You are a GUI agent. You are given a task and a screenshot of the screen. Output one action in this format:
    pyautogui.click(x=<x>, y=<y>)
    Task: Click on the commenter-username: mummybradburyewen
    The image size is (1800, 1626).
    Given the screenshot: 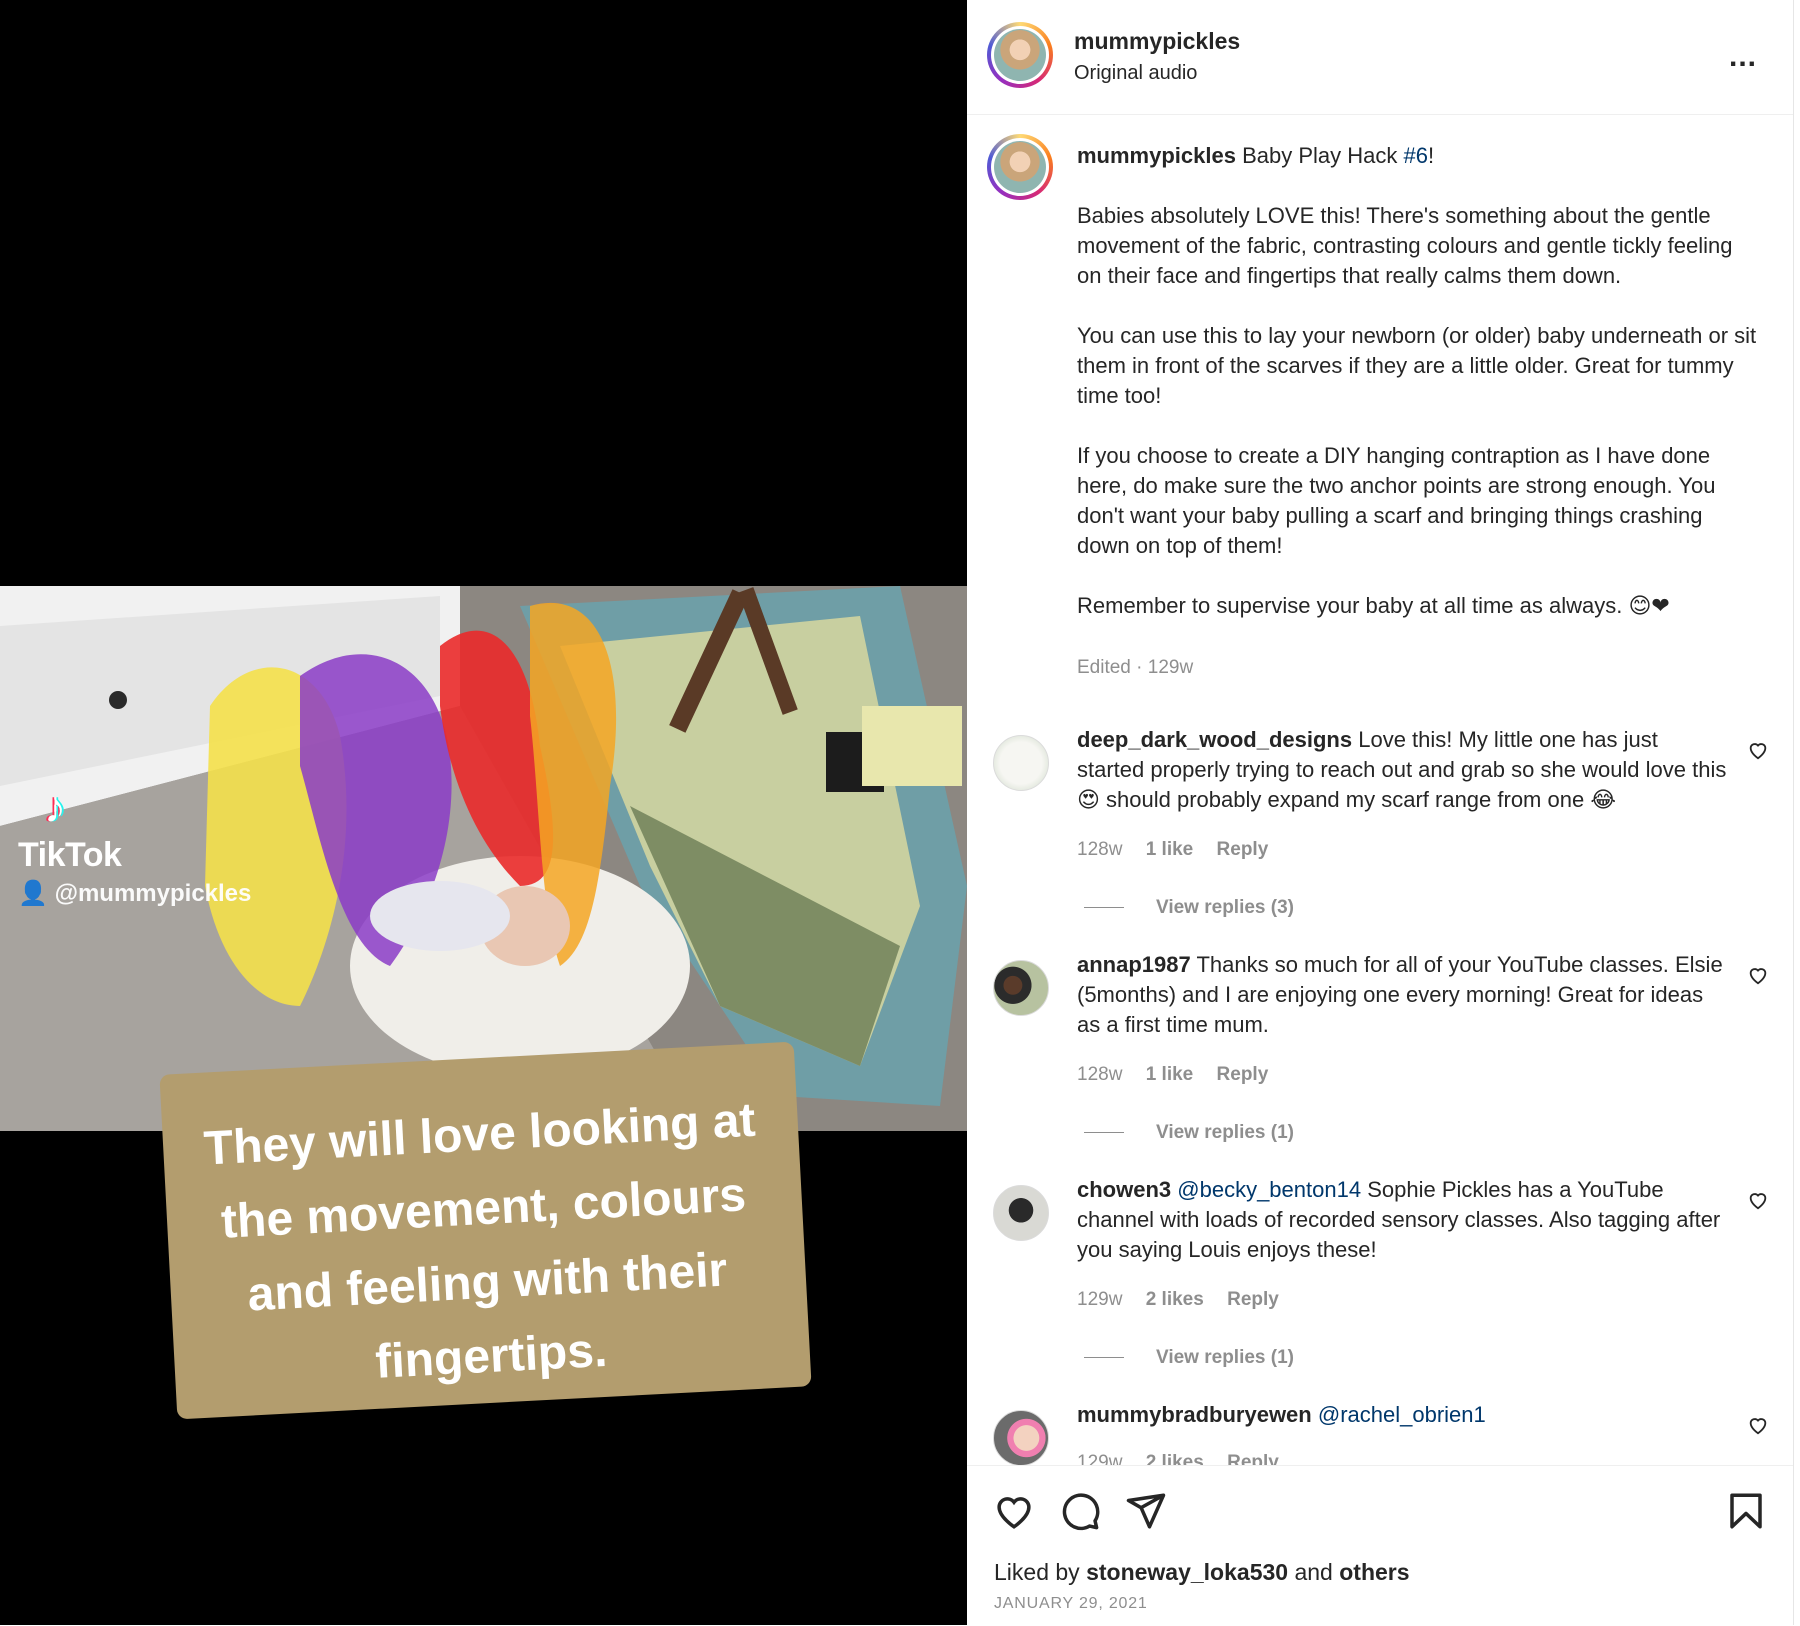 What is the action you would take?
    pyautogui.click(x=1194, y=1414)
    